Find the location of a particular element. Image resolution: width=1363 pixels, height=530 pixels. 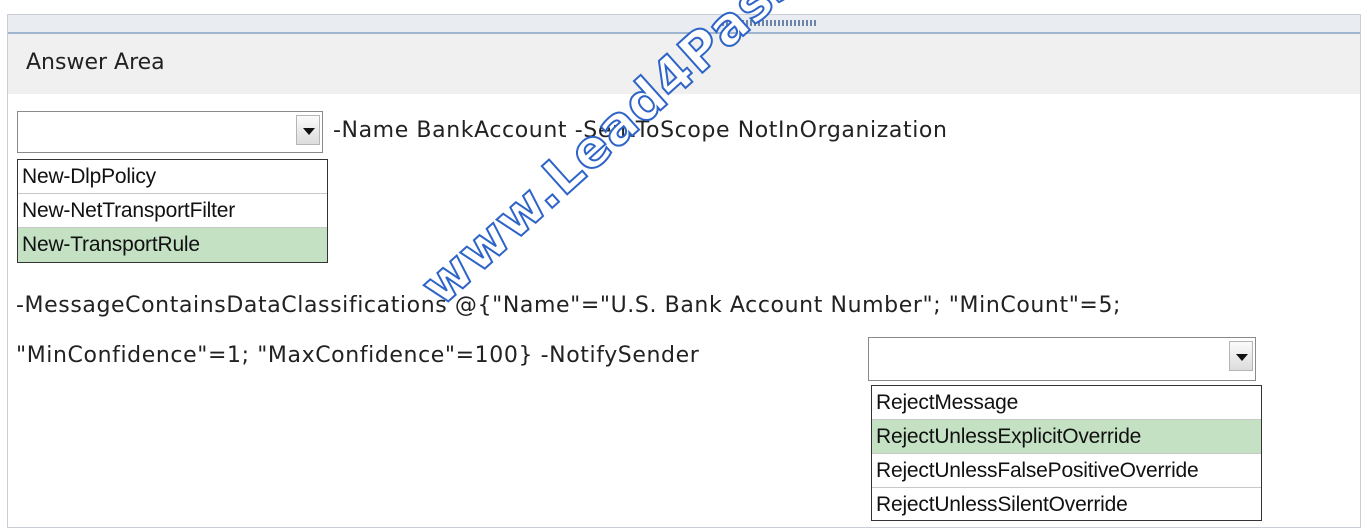

notify-sender-option: RejectMessage is located at coordinates (1066, 403).